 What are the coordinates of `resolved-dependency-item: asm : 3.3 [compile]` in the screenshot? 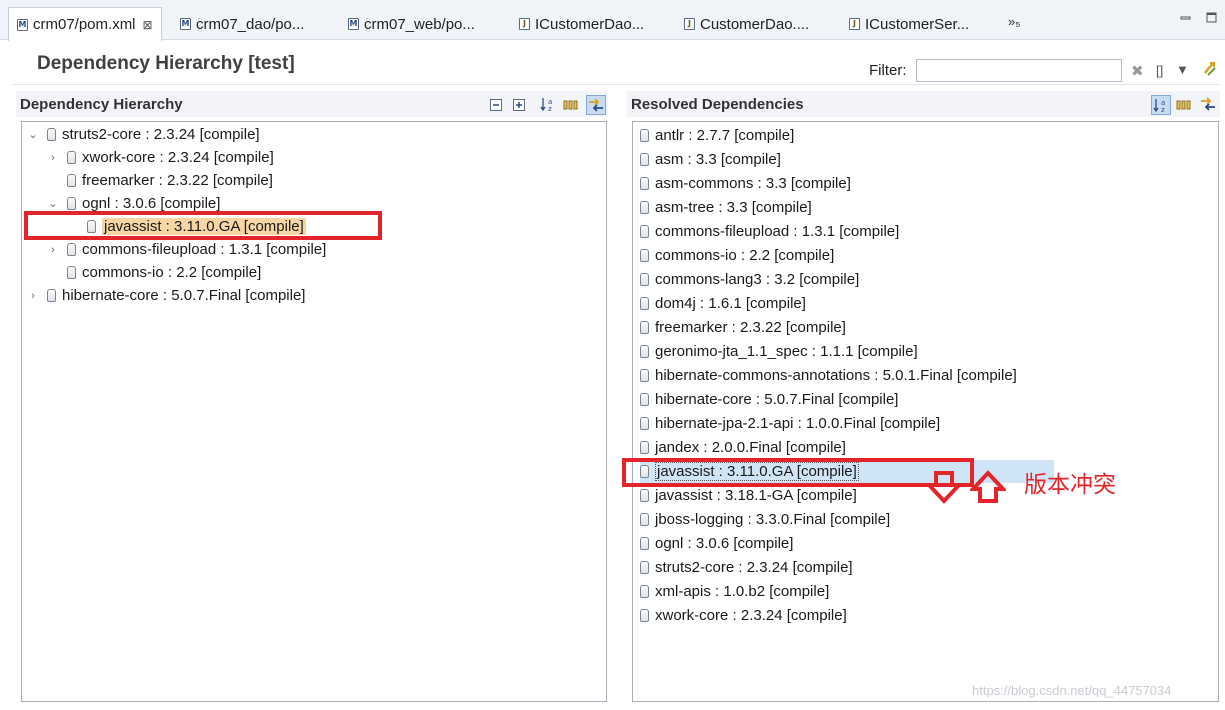 It's located at (710, 159).